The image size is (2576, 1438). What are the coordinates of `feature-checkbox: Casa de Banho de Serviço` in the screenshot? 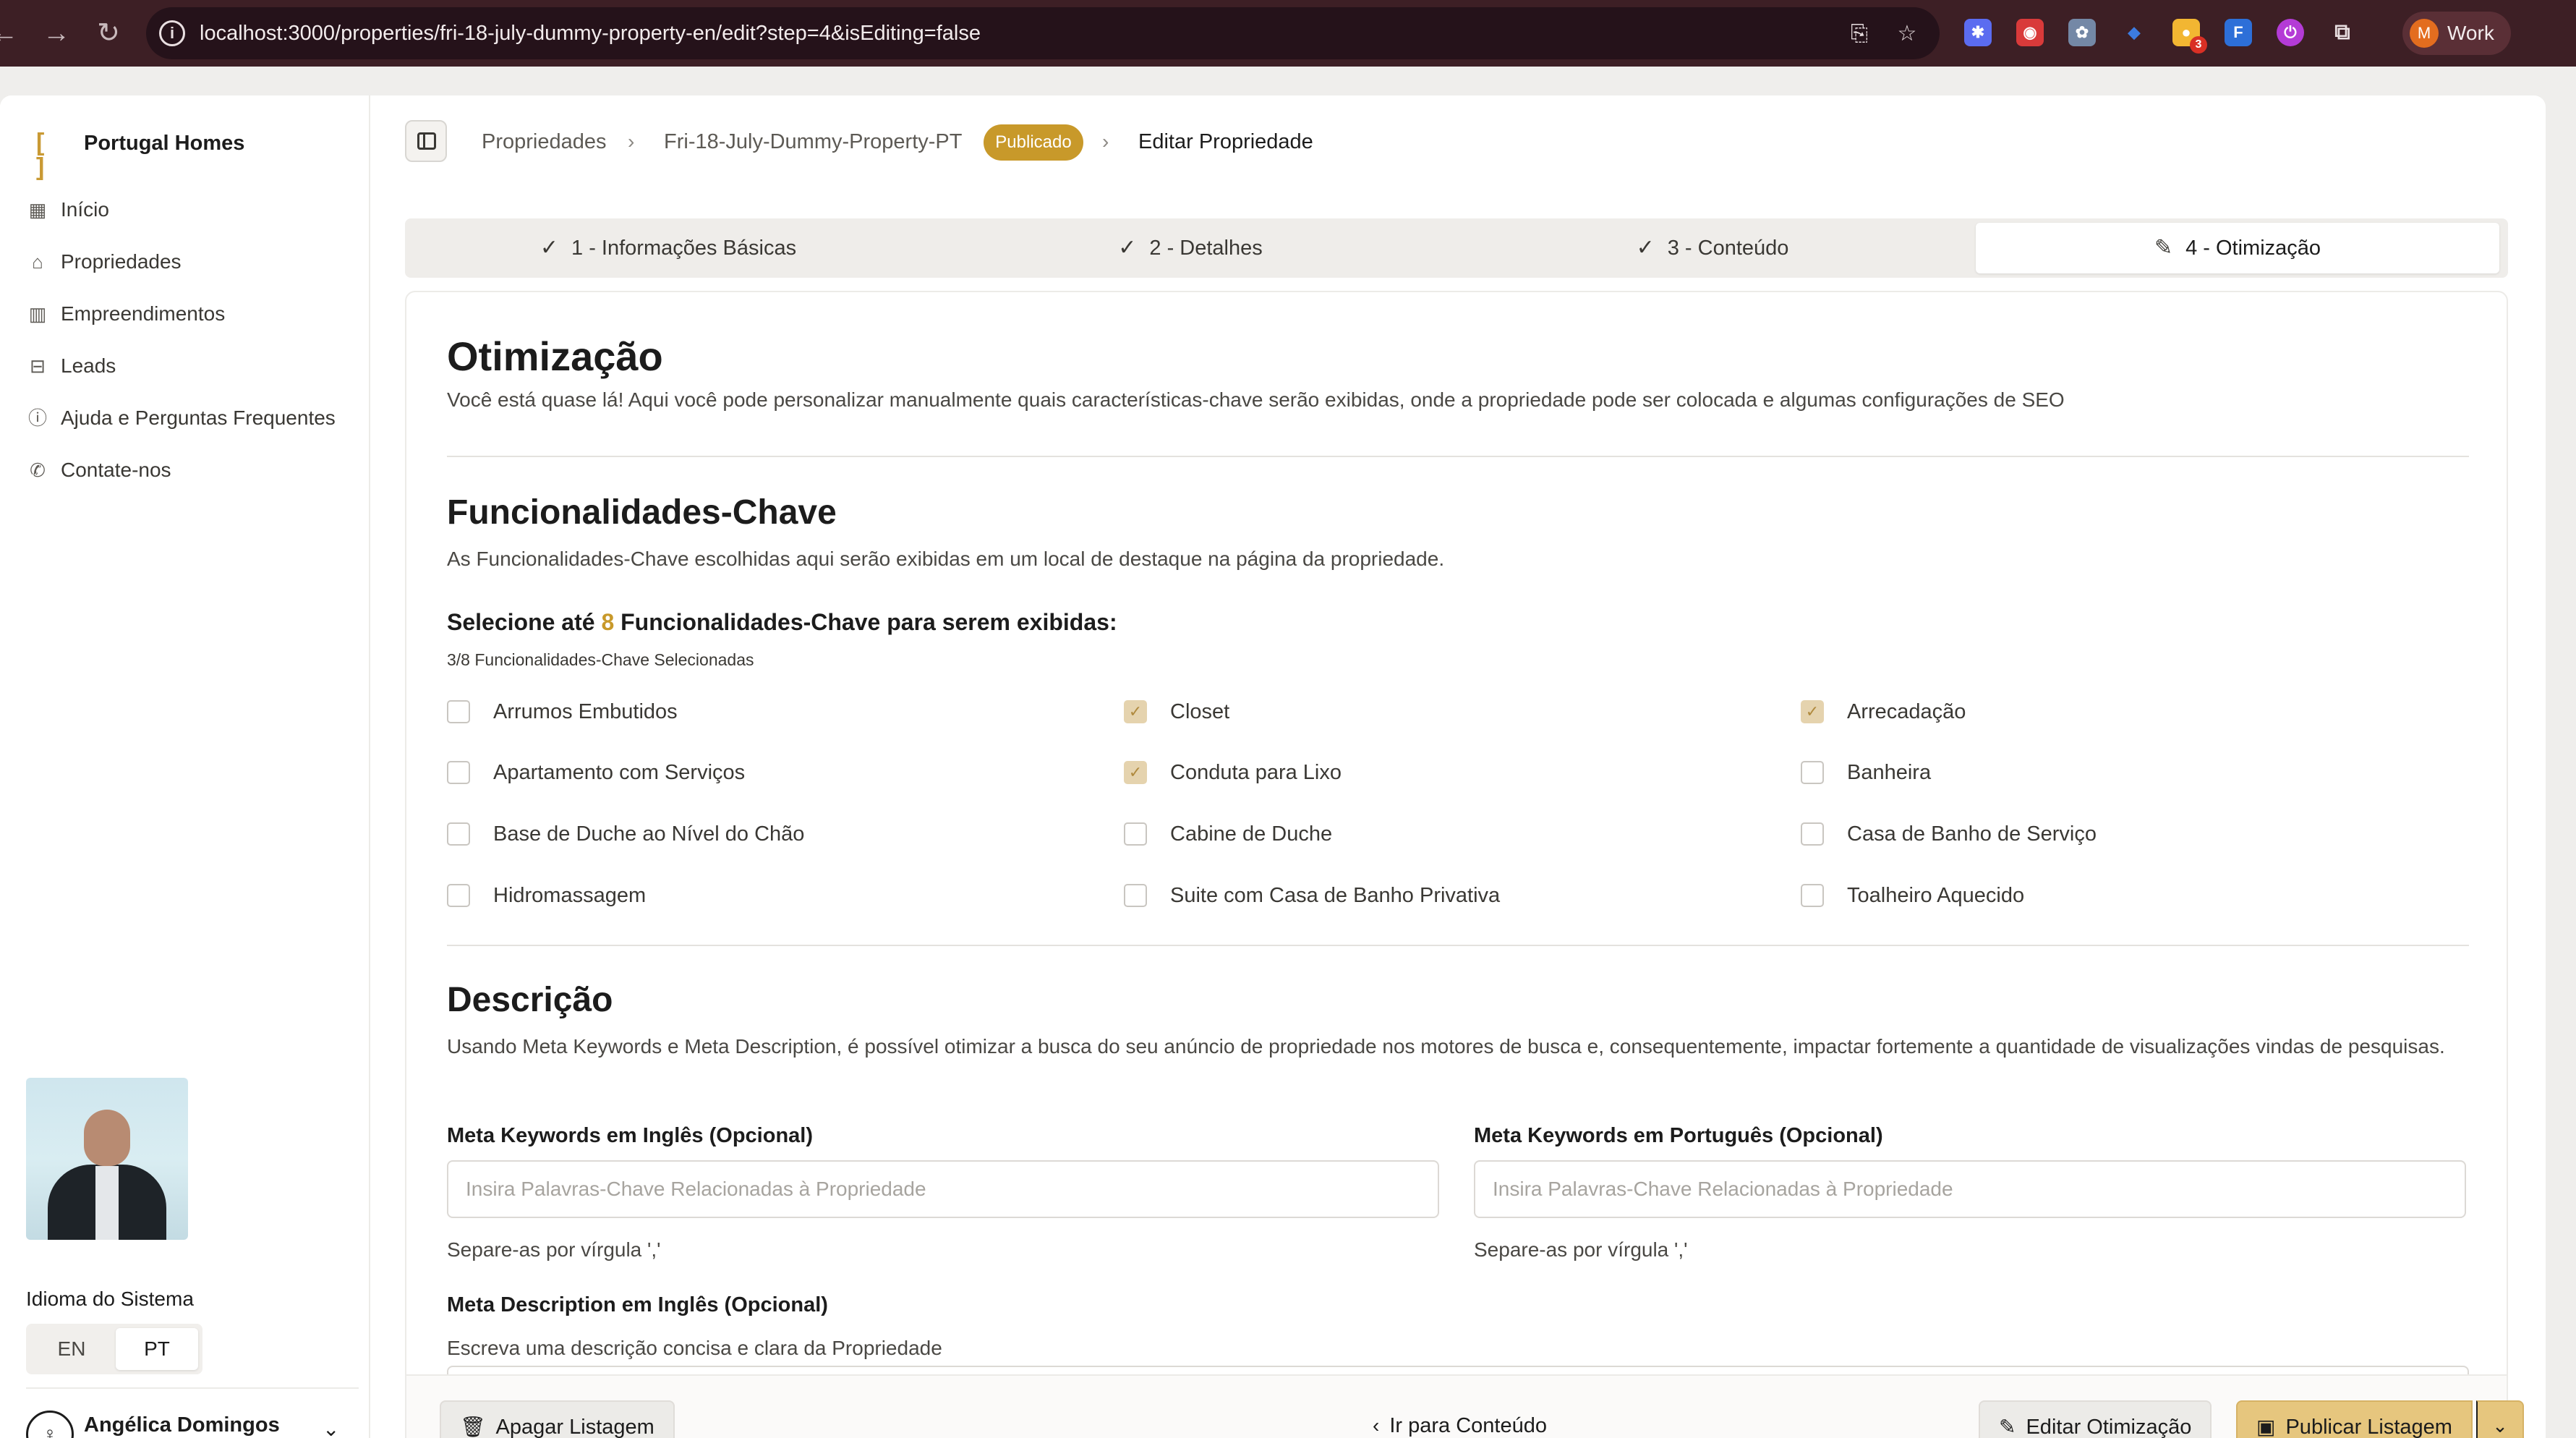 It's located at (2054, 834).